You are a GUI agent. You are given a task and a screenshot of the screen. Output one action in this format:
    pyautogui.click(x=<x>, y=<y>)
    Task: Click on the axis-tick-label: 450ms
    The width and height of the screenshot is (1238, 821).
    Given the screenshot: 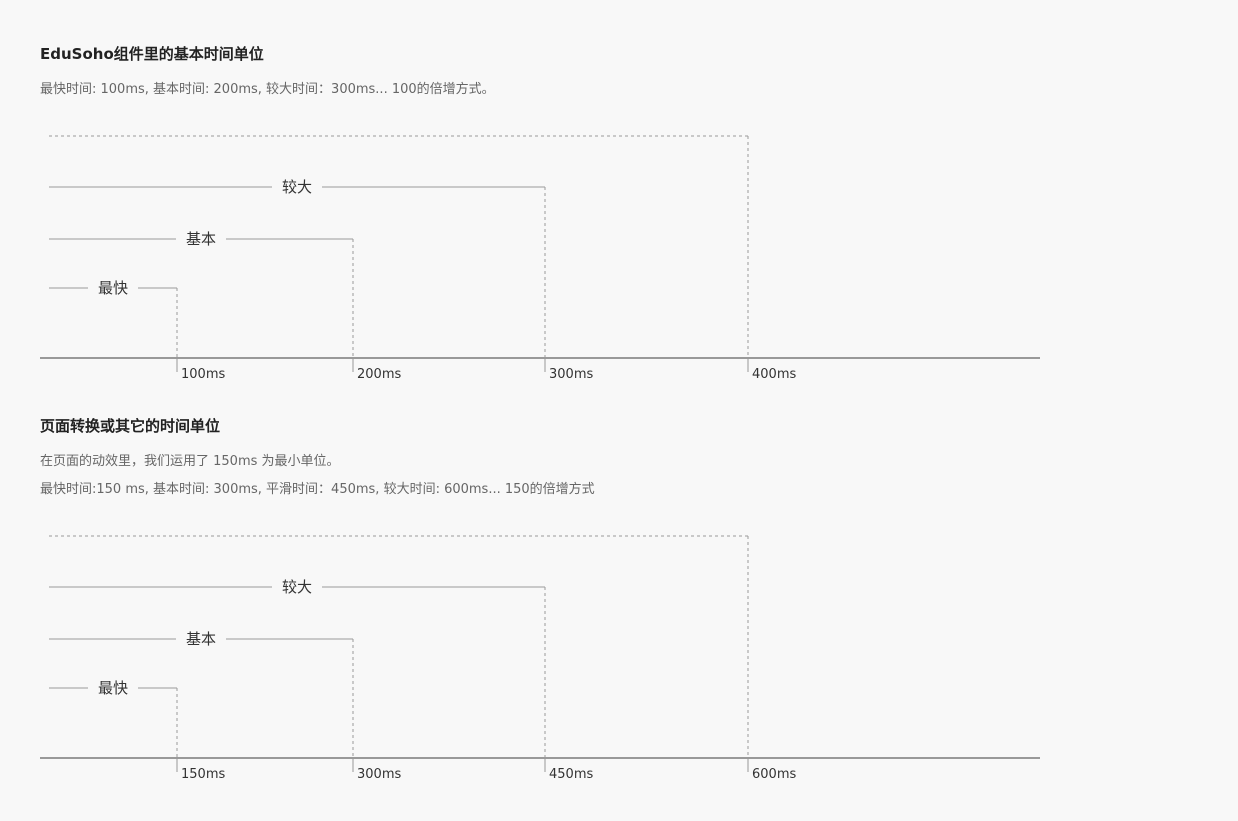 What is the action you would take?
    pyautogui.click(x=571, y=774)
    